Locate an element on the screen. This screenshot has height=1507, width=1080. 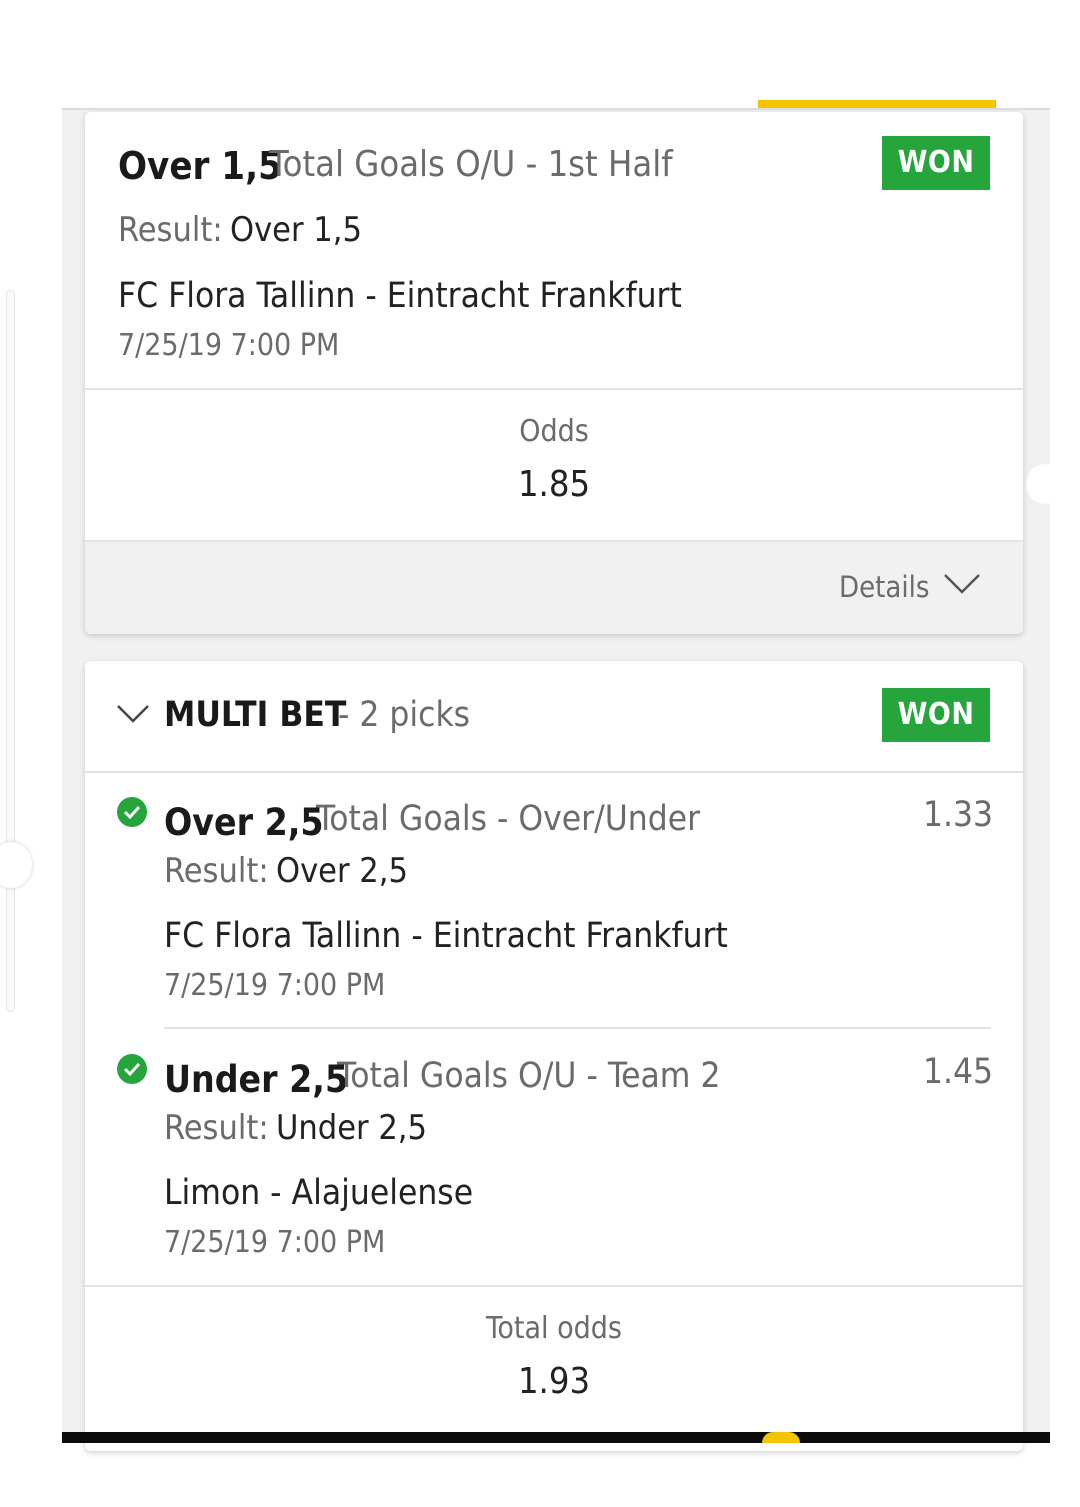
total-odds-value: 1.93 is located at coordinates (554, 1381).